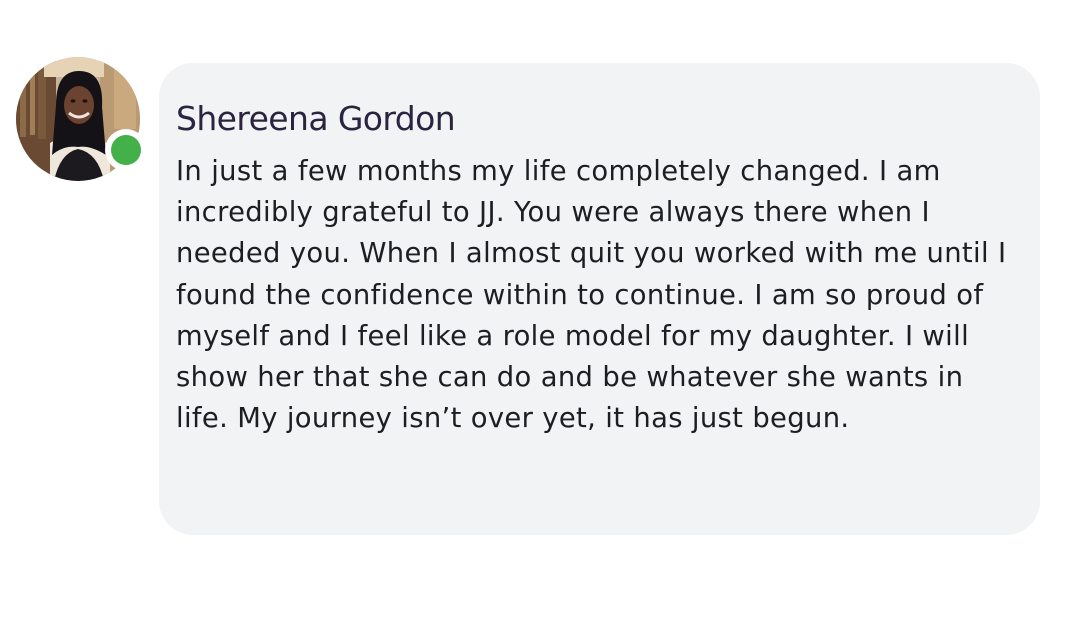 Image resolution: width=1080 pixels, height=628 pixels. What do you see at coordinates (81, 119) in the screenshot?
I see `avatar-container` at bounding box center [81, 119].